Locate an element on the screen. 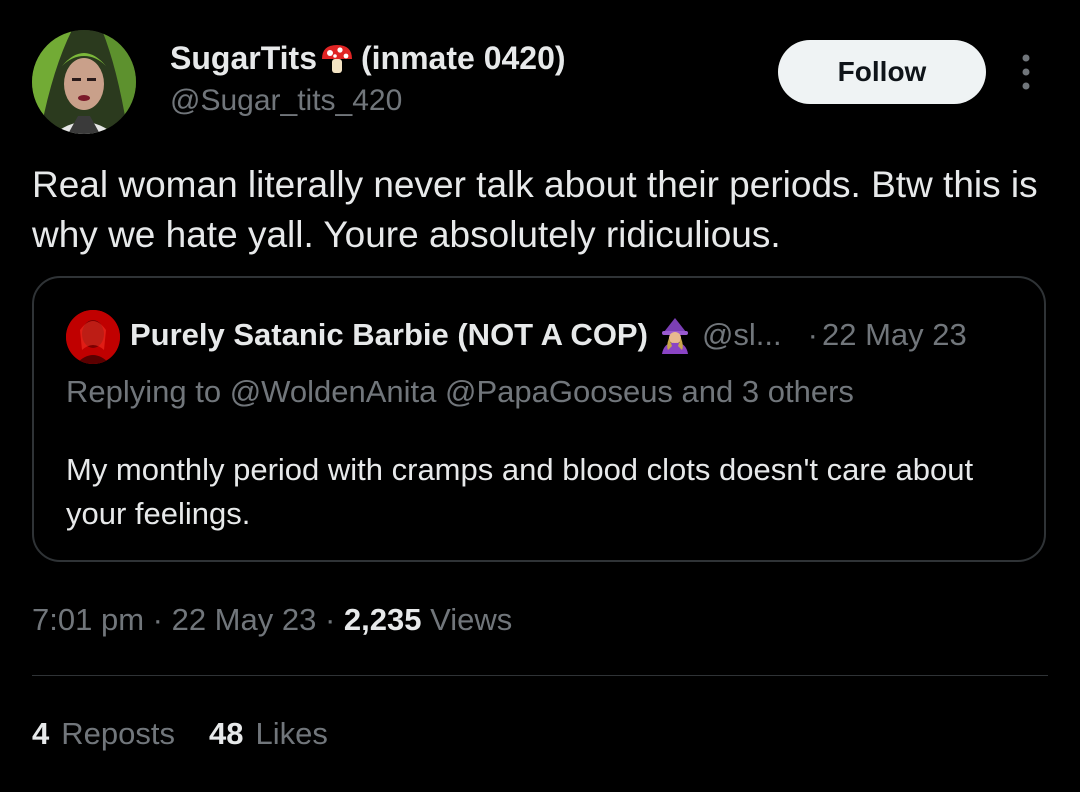 This screenshot has width=1080, height=792. author-name-suffix: (inmate 0420) is located at coordinates (463, 58).